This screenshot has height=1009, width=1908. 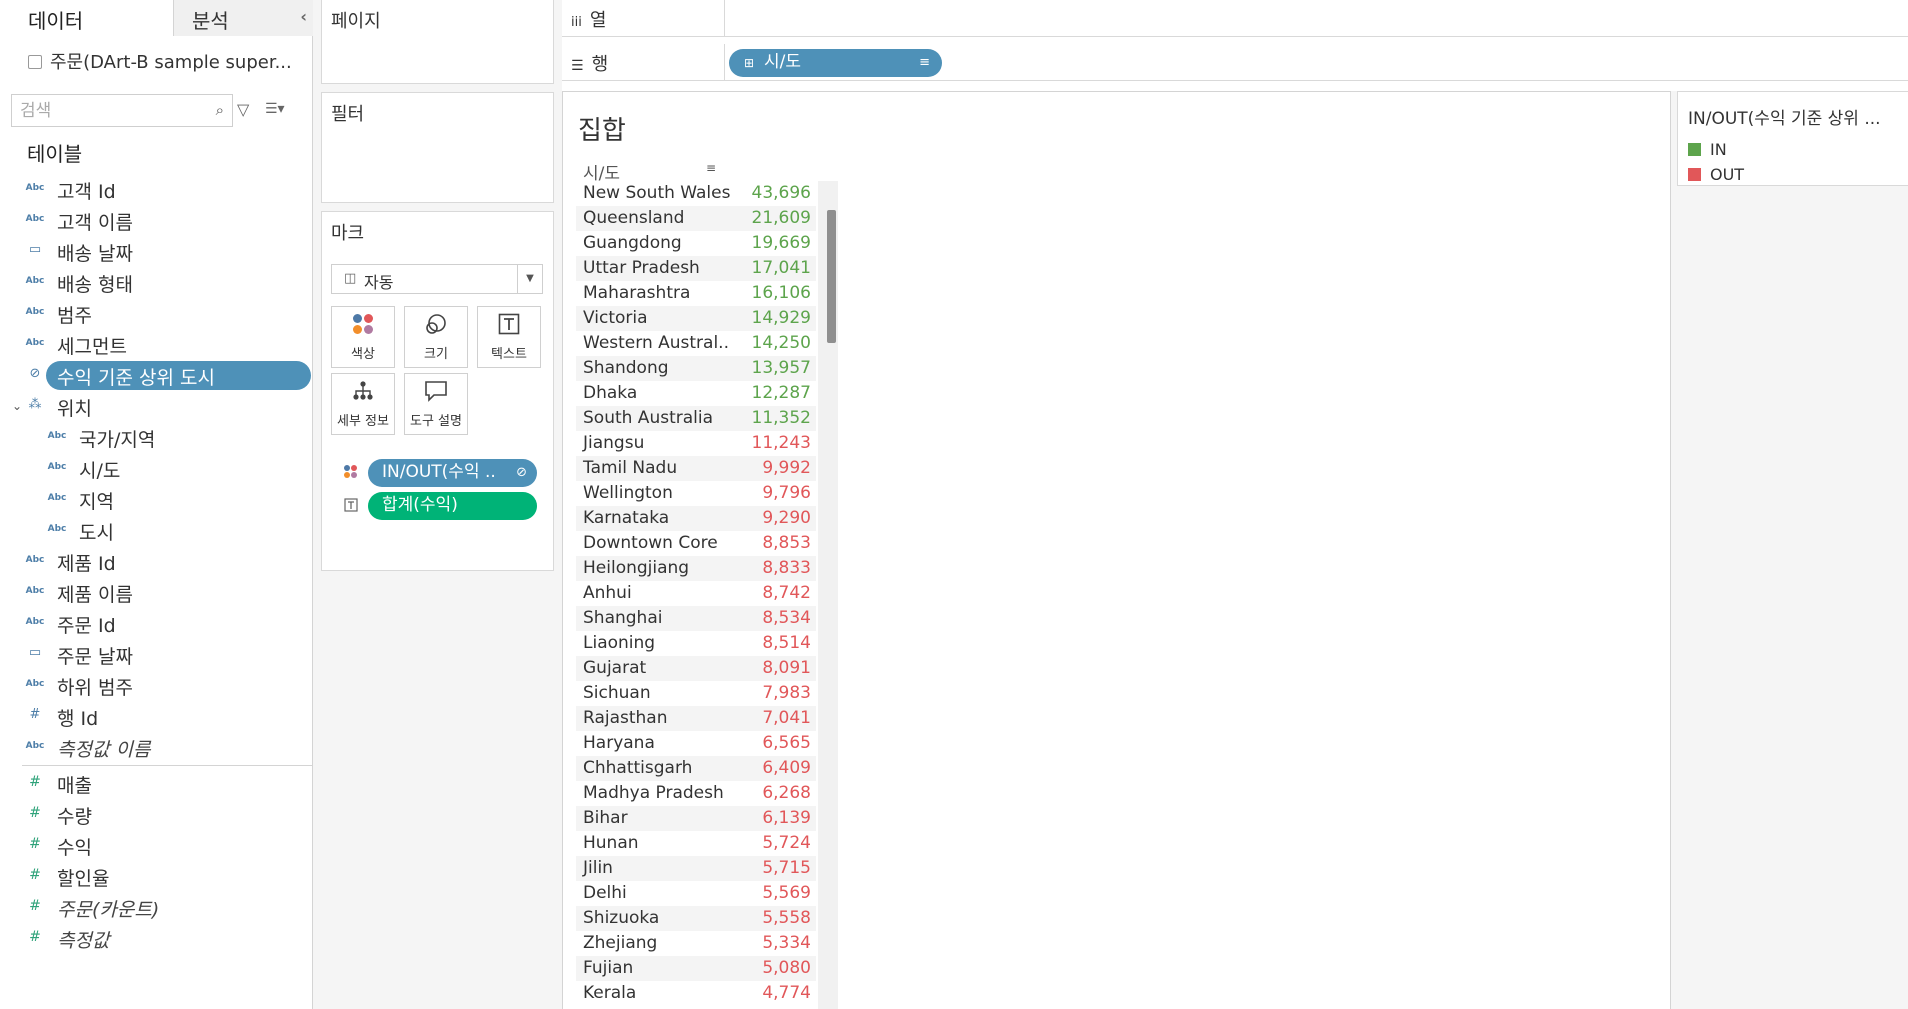 I want to click on columns-shelf: iii 열, so click(x=1235, y=18).